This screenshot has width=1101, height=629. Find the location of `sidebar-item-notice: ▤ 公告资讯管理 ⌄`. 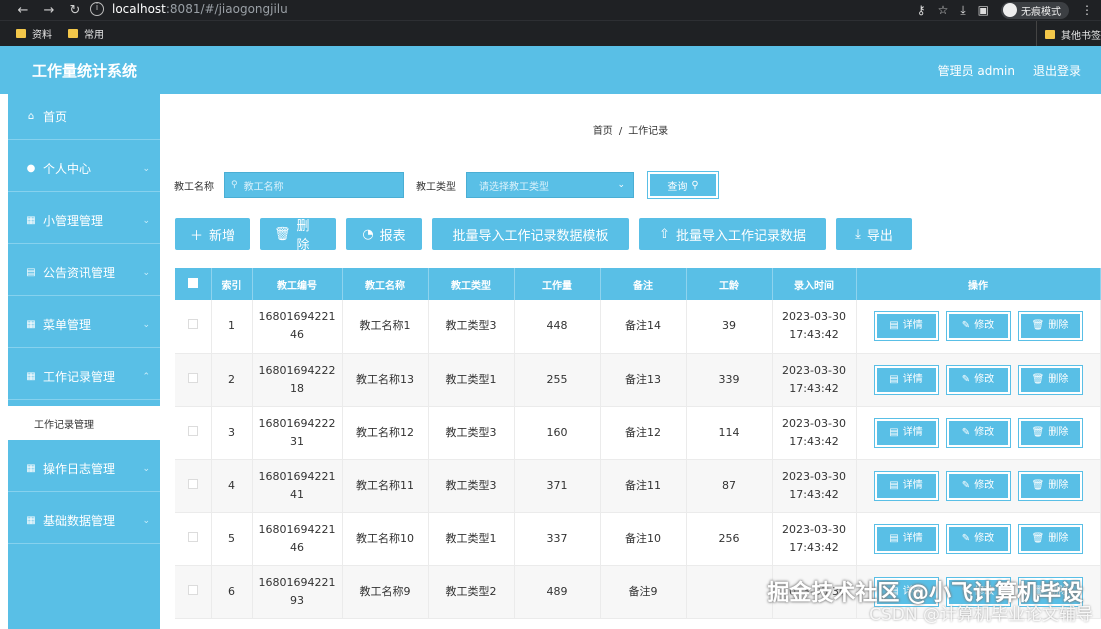

sidebar-item-notice: ▤ 公告资讯管理 ⌄ is located at coordinates (84, 273).